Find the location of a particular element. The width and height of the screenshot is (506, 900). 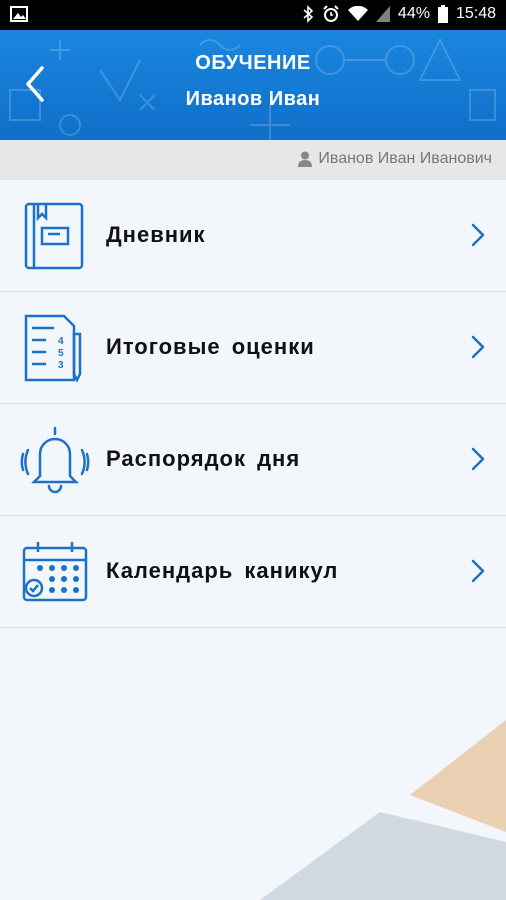

page-subtitle: Иванов Иван is located at coordinates (253, 99).